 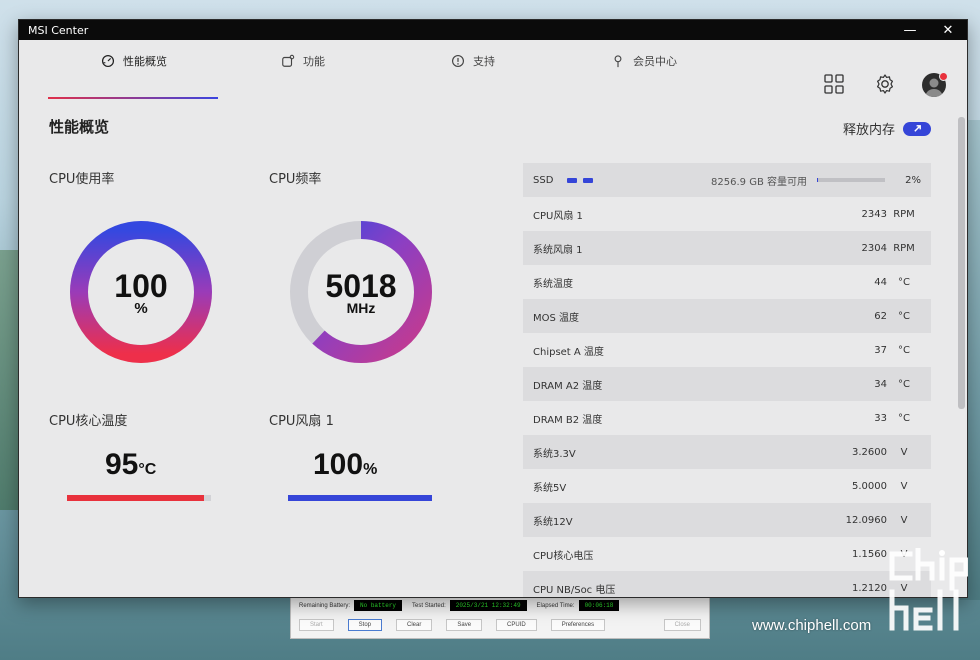 I want to click on cpu-fan-unit: %, so click(x=370, y=469).